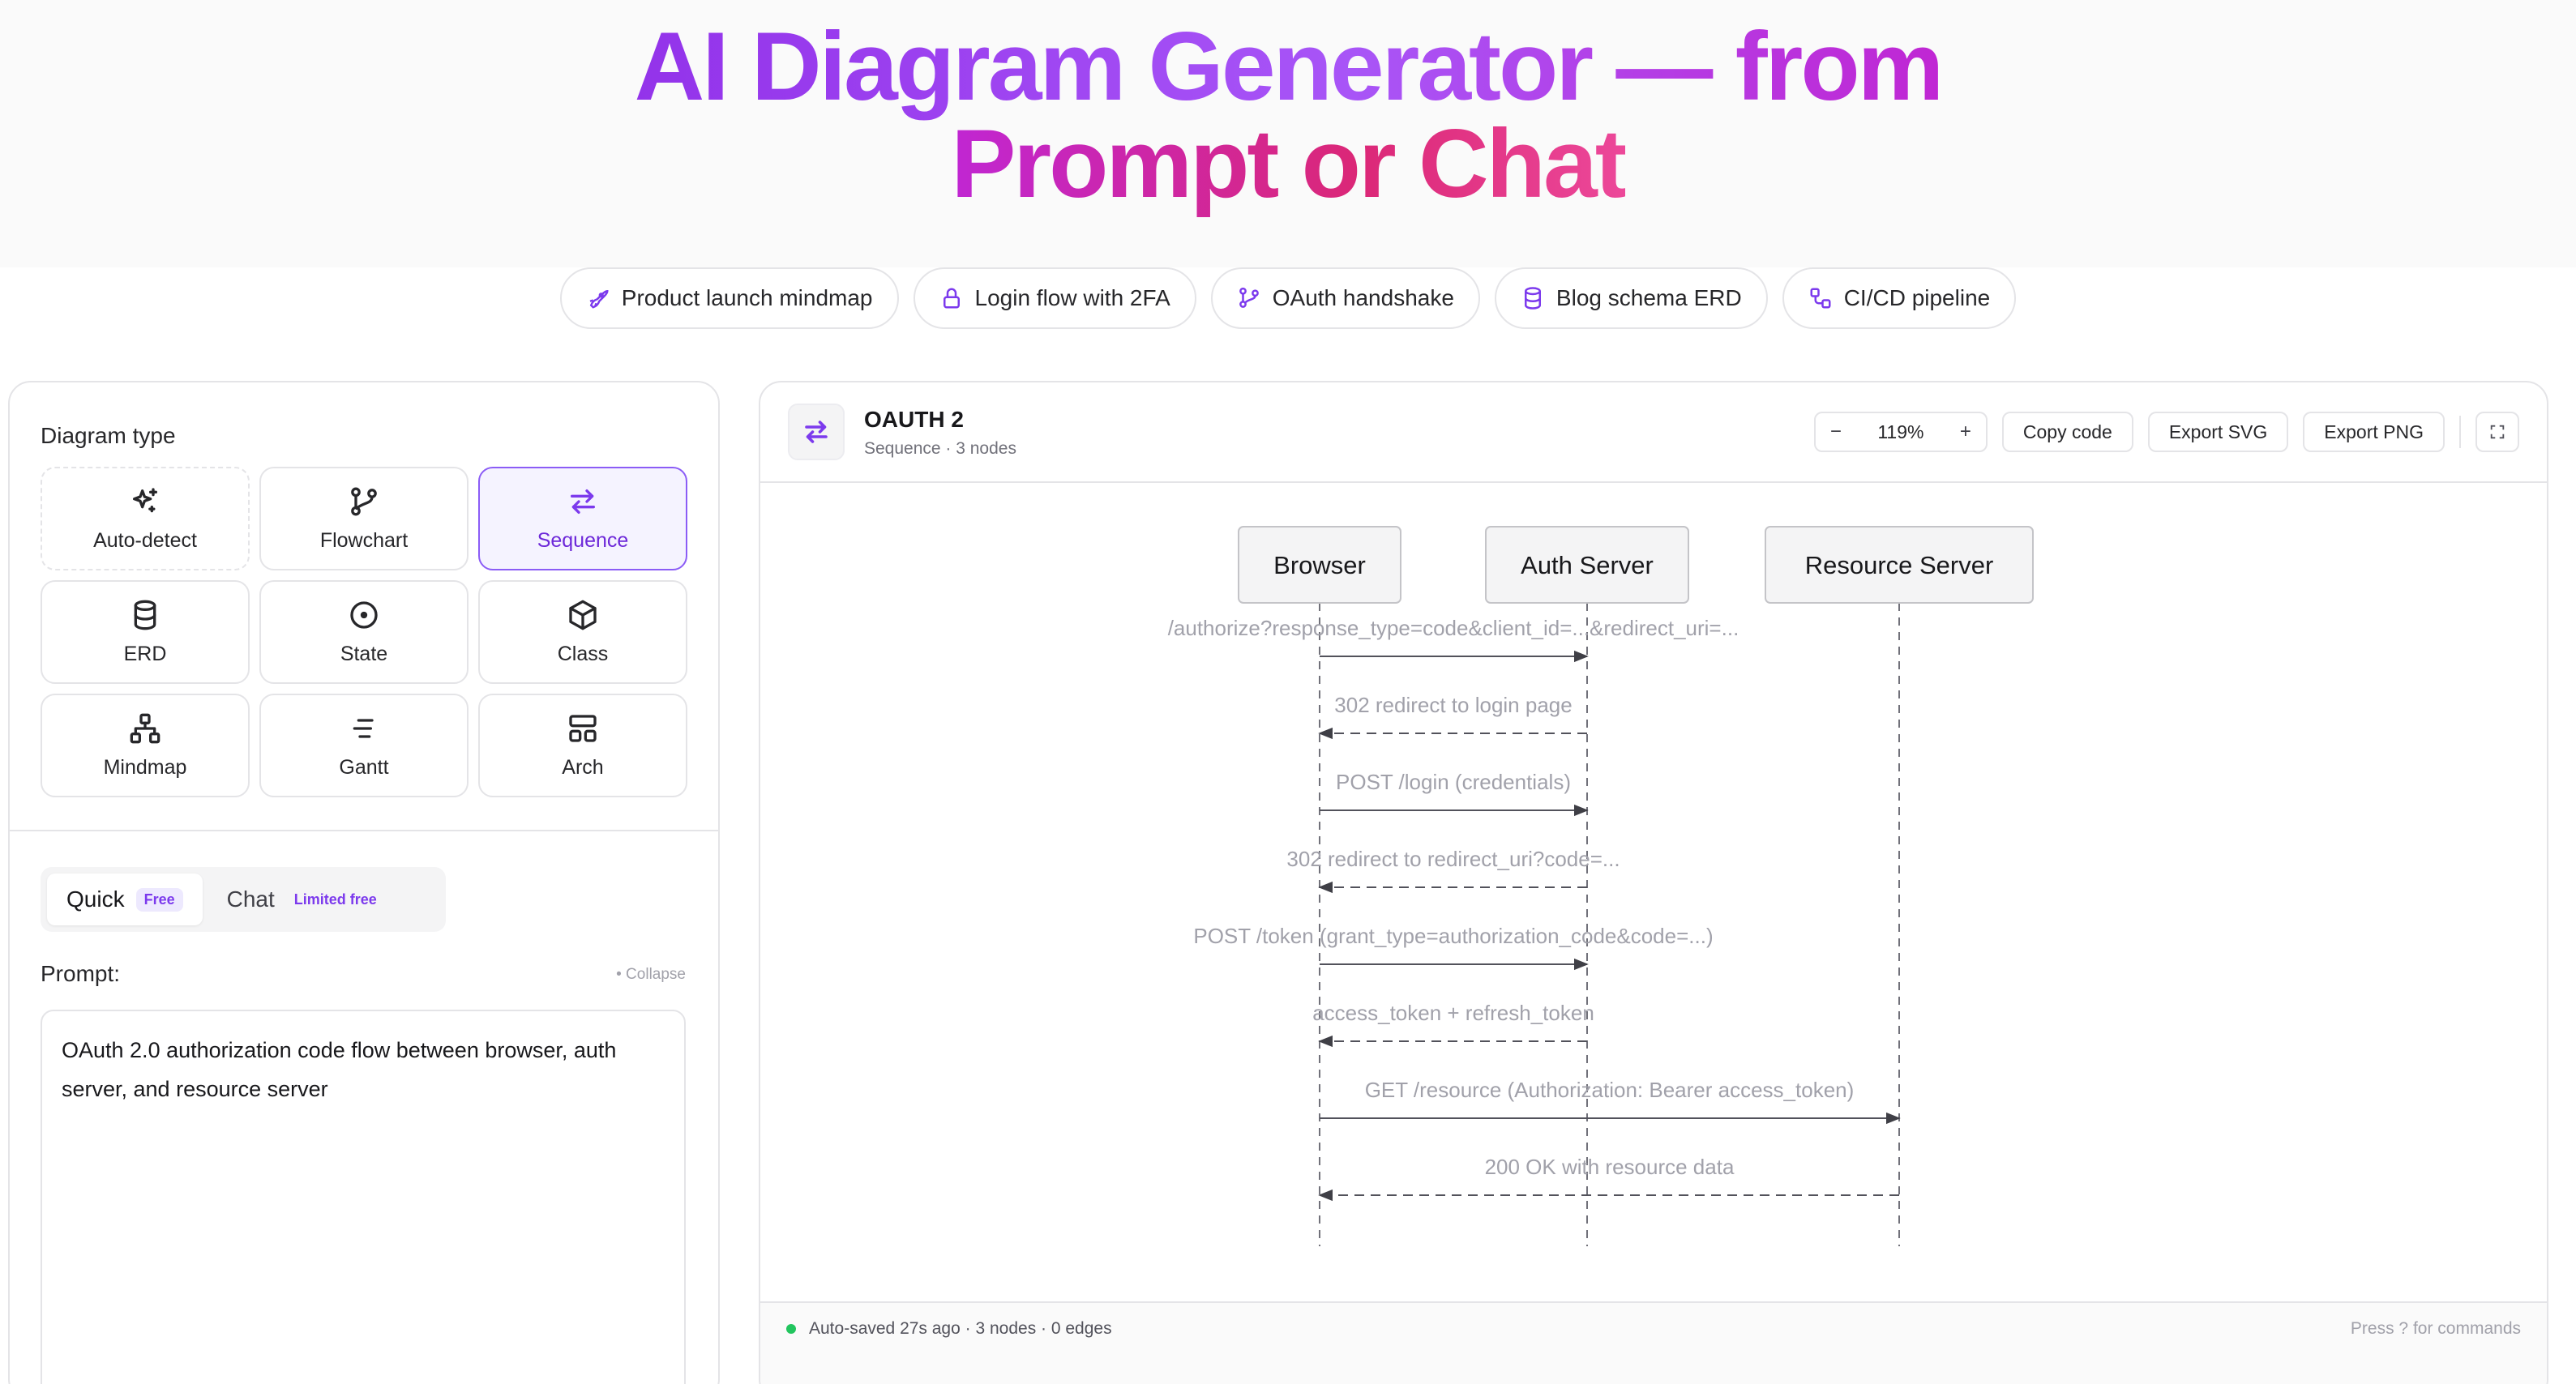 Image resolution: width=2576 pixels, height=1384 pixels. What do you see at coordinates (1453, 705) in the screenshot?
I see `message-label: 302 redirect to login page` at bounding box center [1453, 705].